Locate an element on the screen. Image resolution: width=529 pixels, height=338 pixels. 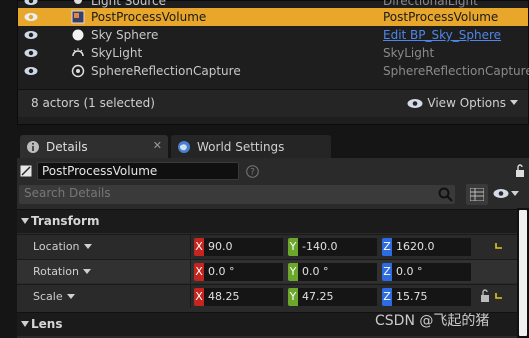
panel-tab-bar: Details ✕ World Settings is located at coordinates (273, 145).